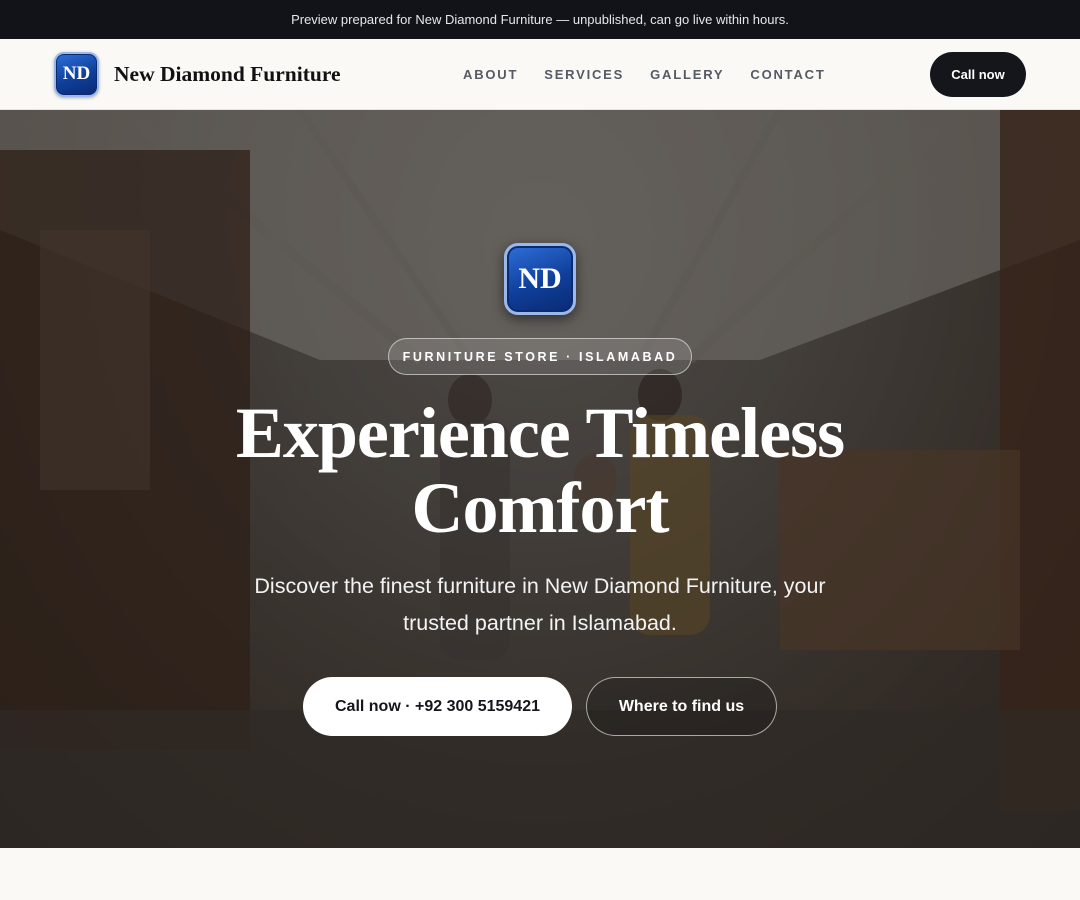 The width and height of the screenshot is (1080, 900). I want to click on brand: ND New Diamond Furniture, so click(197, 74).